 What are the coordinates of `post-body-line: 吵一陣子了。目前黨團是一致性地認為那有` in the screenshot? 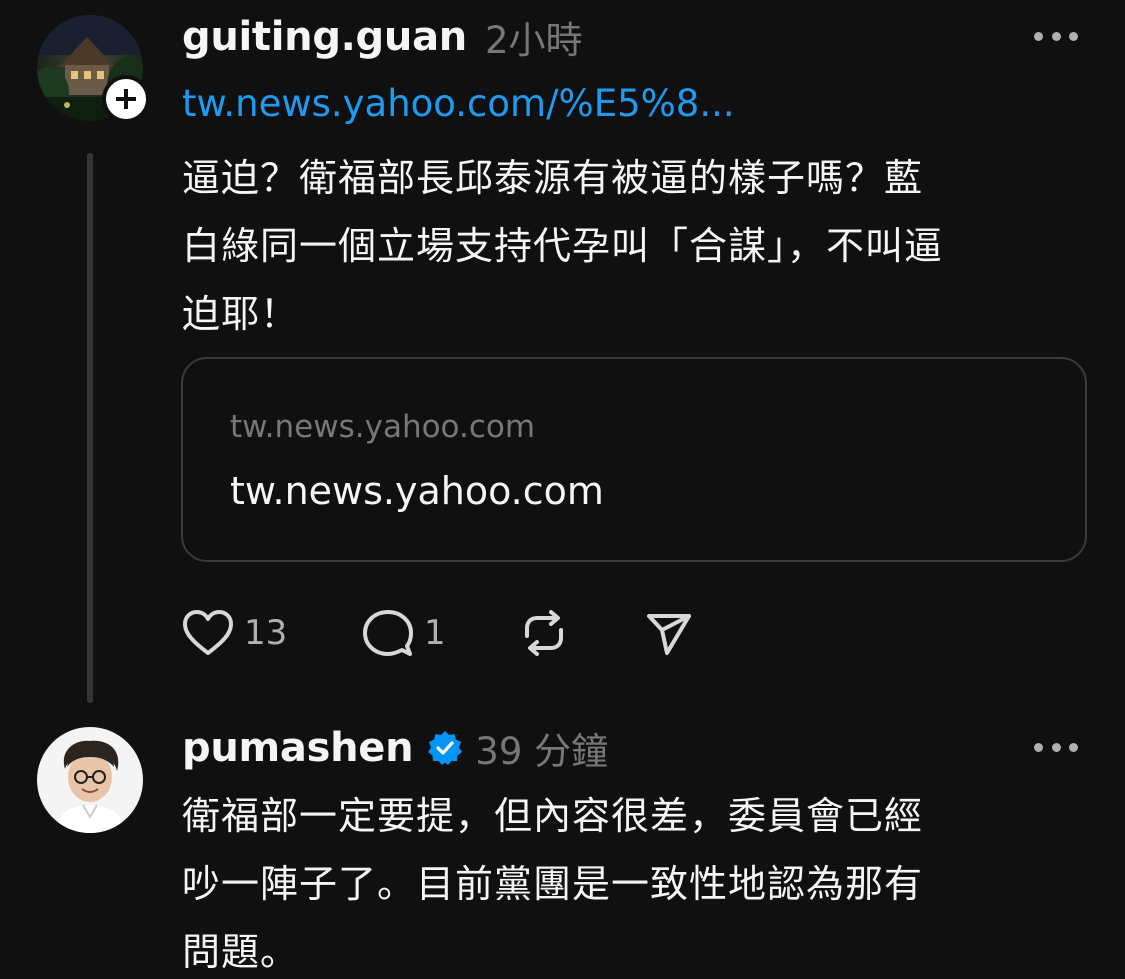 It's located at (553, 884).